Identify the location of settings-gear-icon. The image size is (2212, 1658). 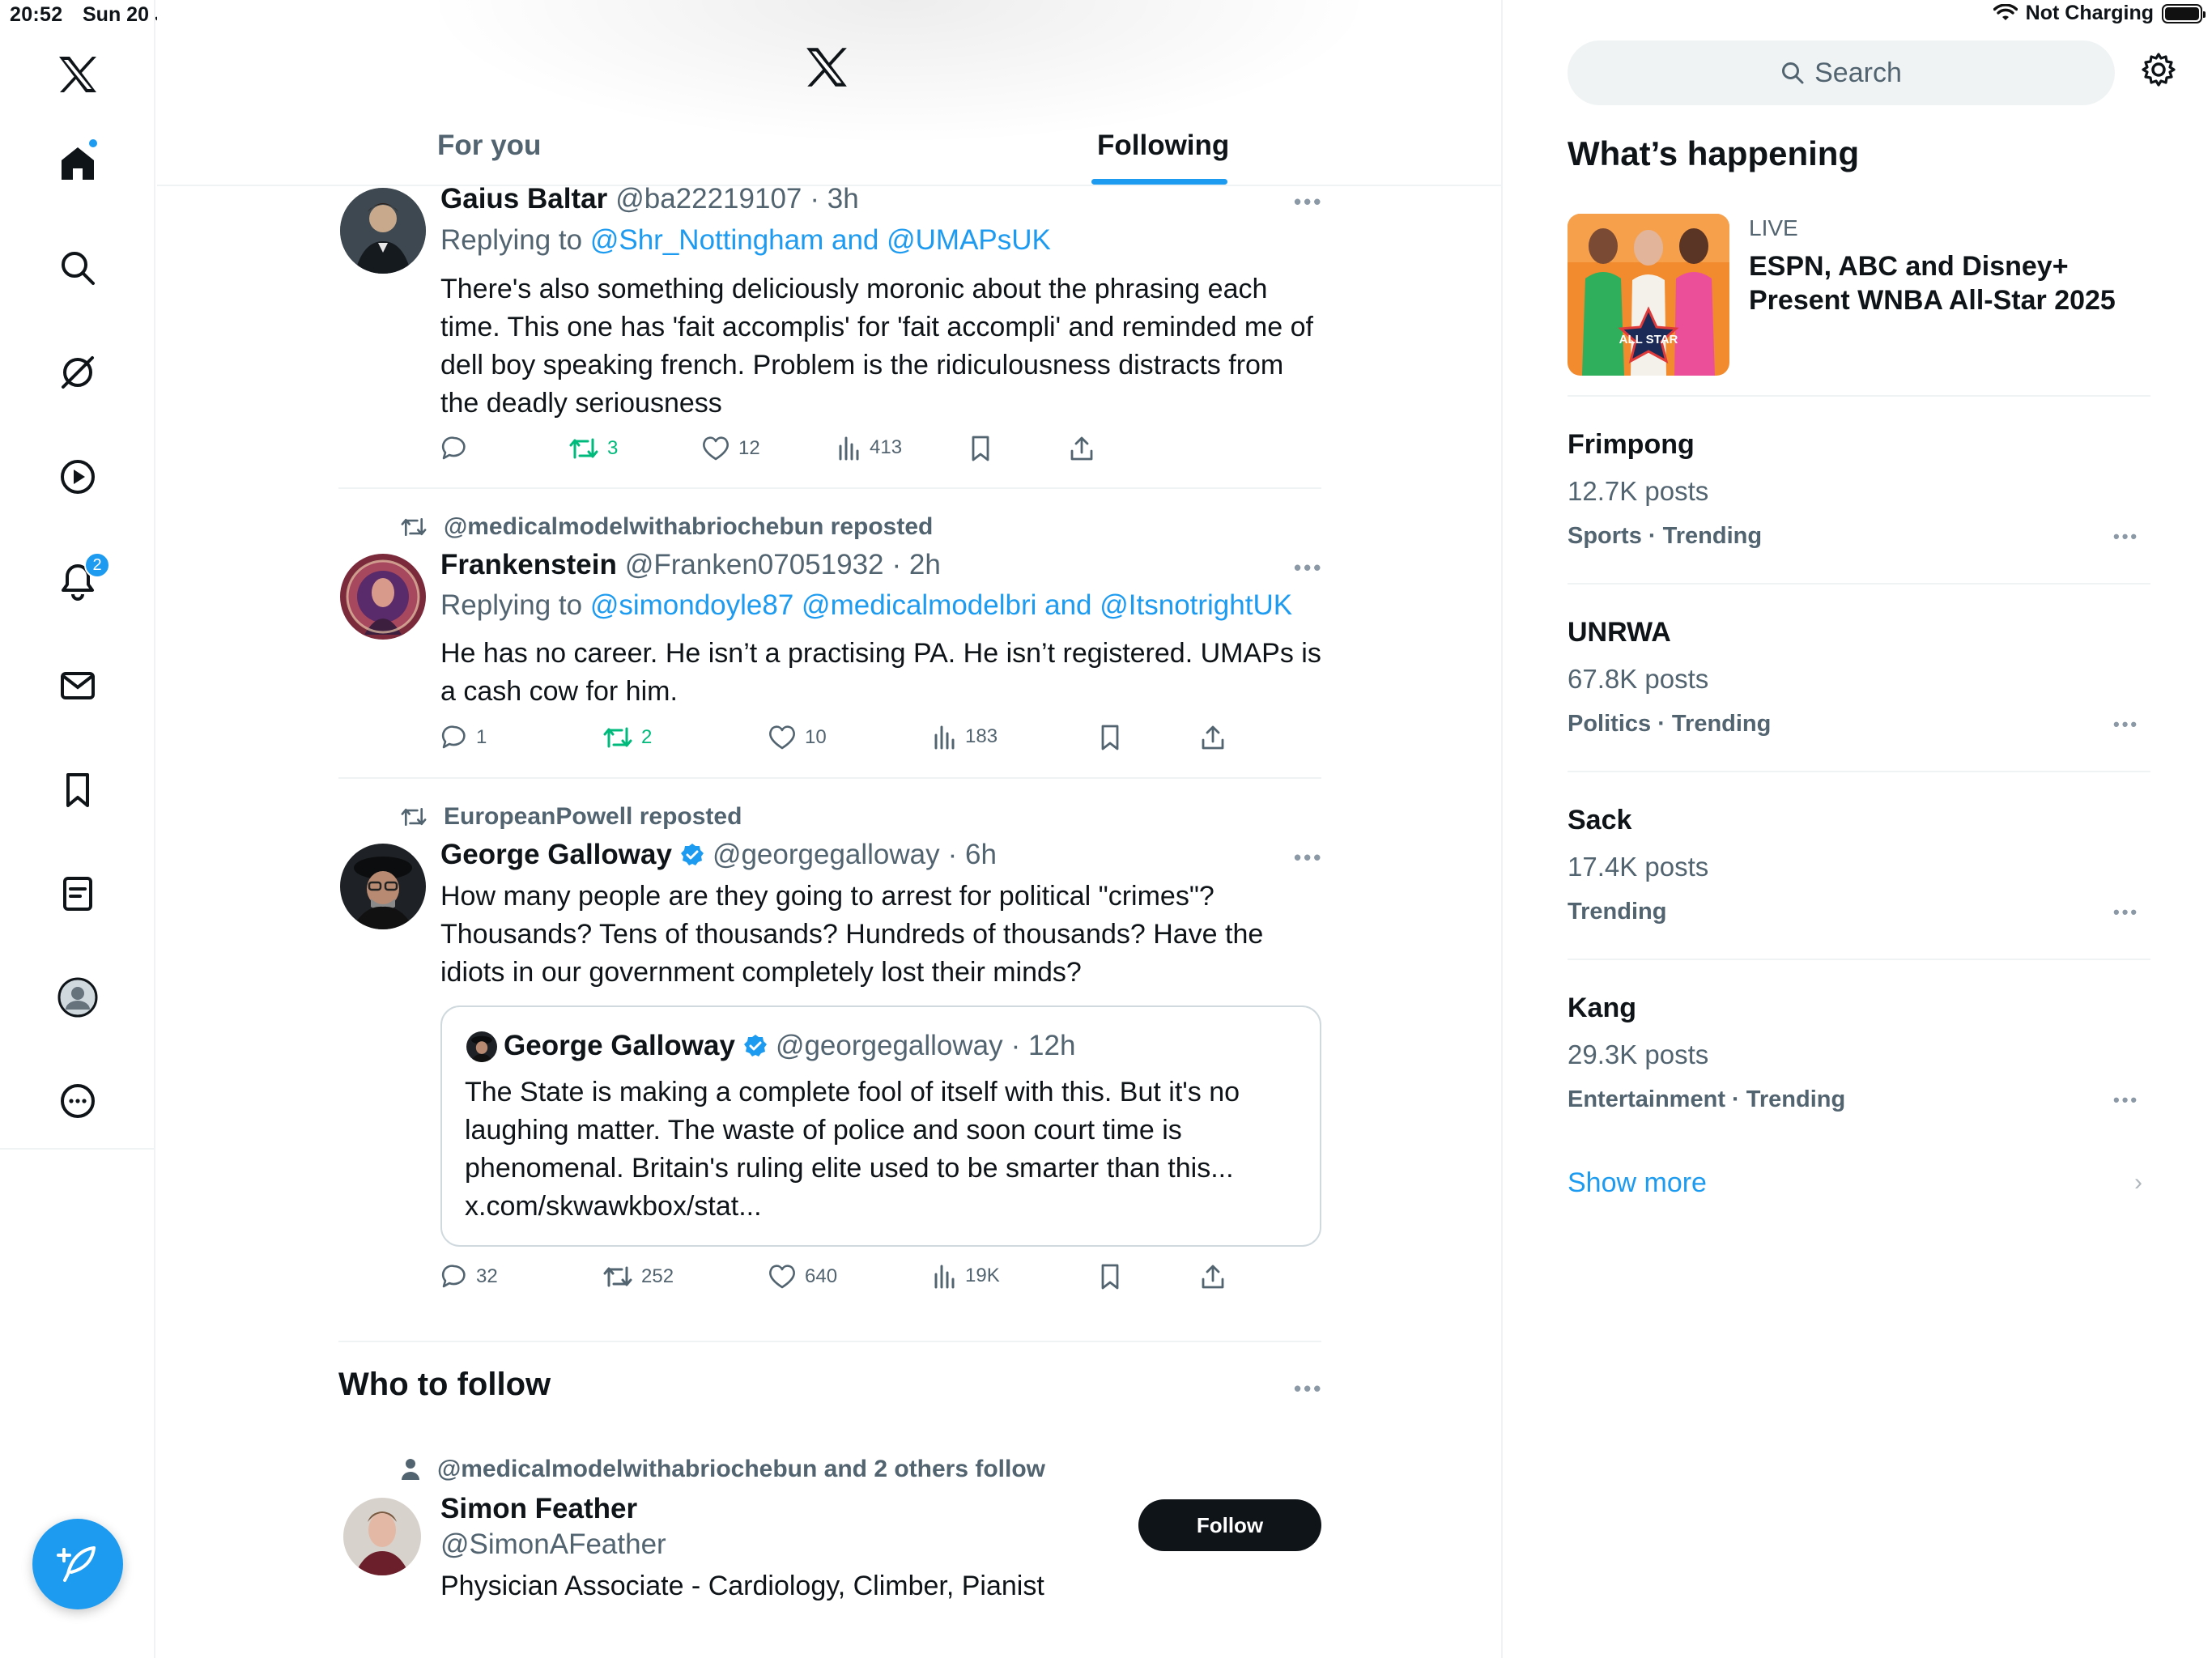
(2159, 69).